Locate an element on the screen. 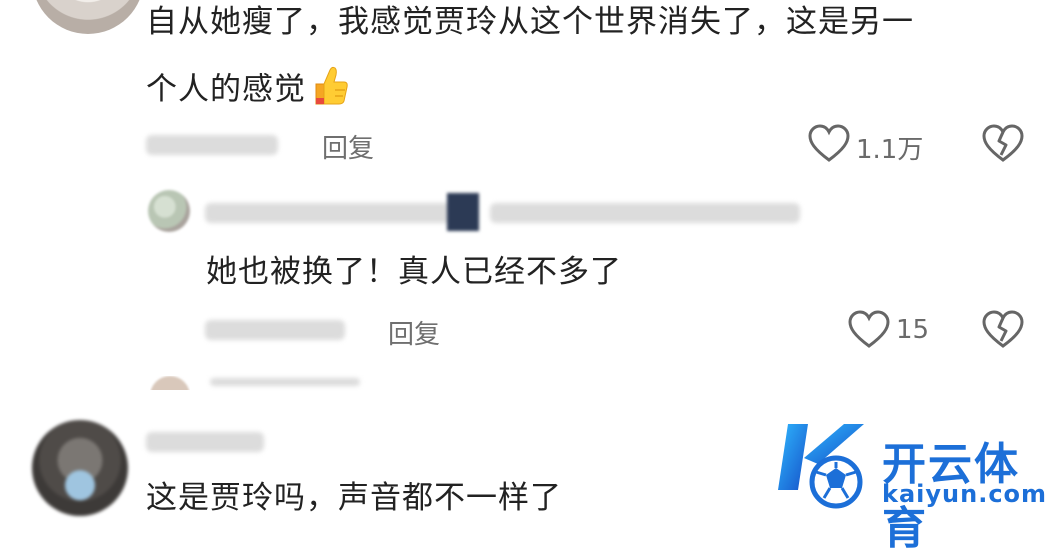  comment-timestamp-blurred is located at coordinates (212, 145).